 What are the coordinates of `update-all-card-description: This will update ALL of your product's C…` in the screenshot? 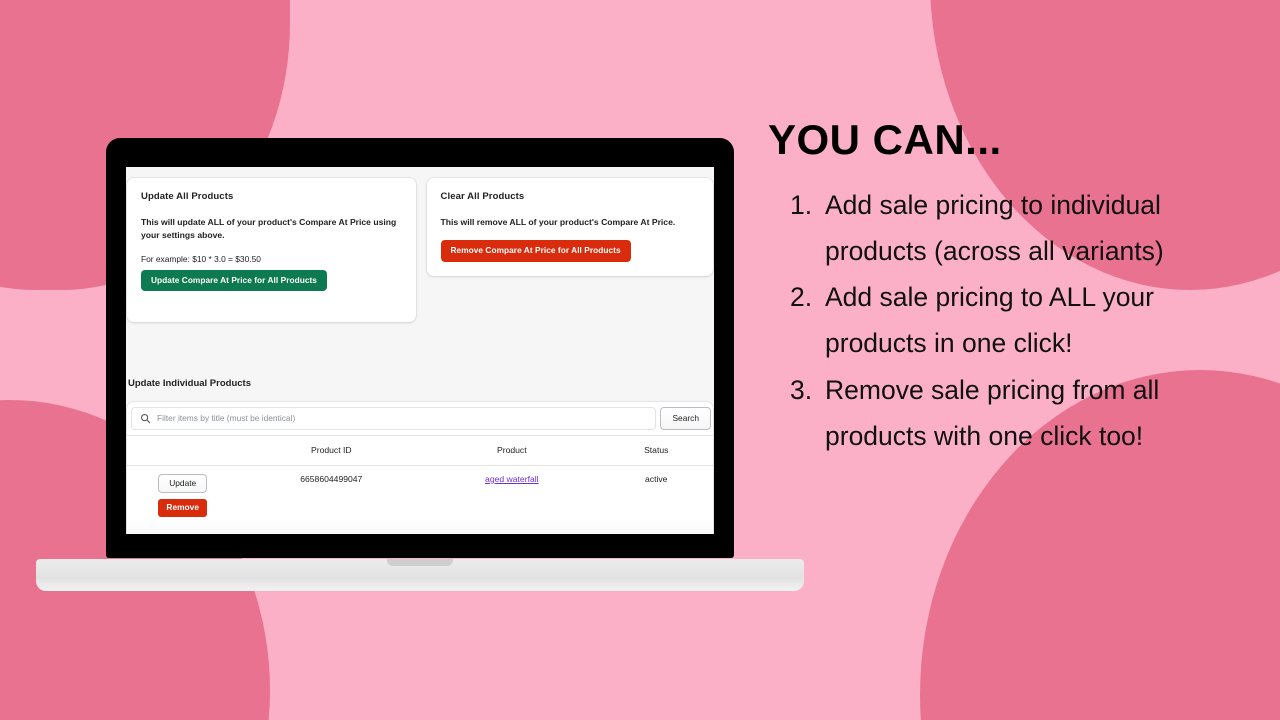 It's located at (269, 229).